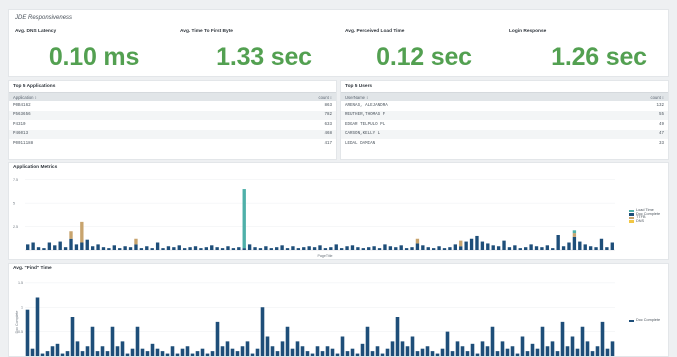  What do you see at coordinates (356, 97) in the screenshot?
I see `column-header-username: UserName ↕` at bounding box center [356, 97].